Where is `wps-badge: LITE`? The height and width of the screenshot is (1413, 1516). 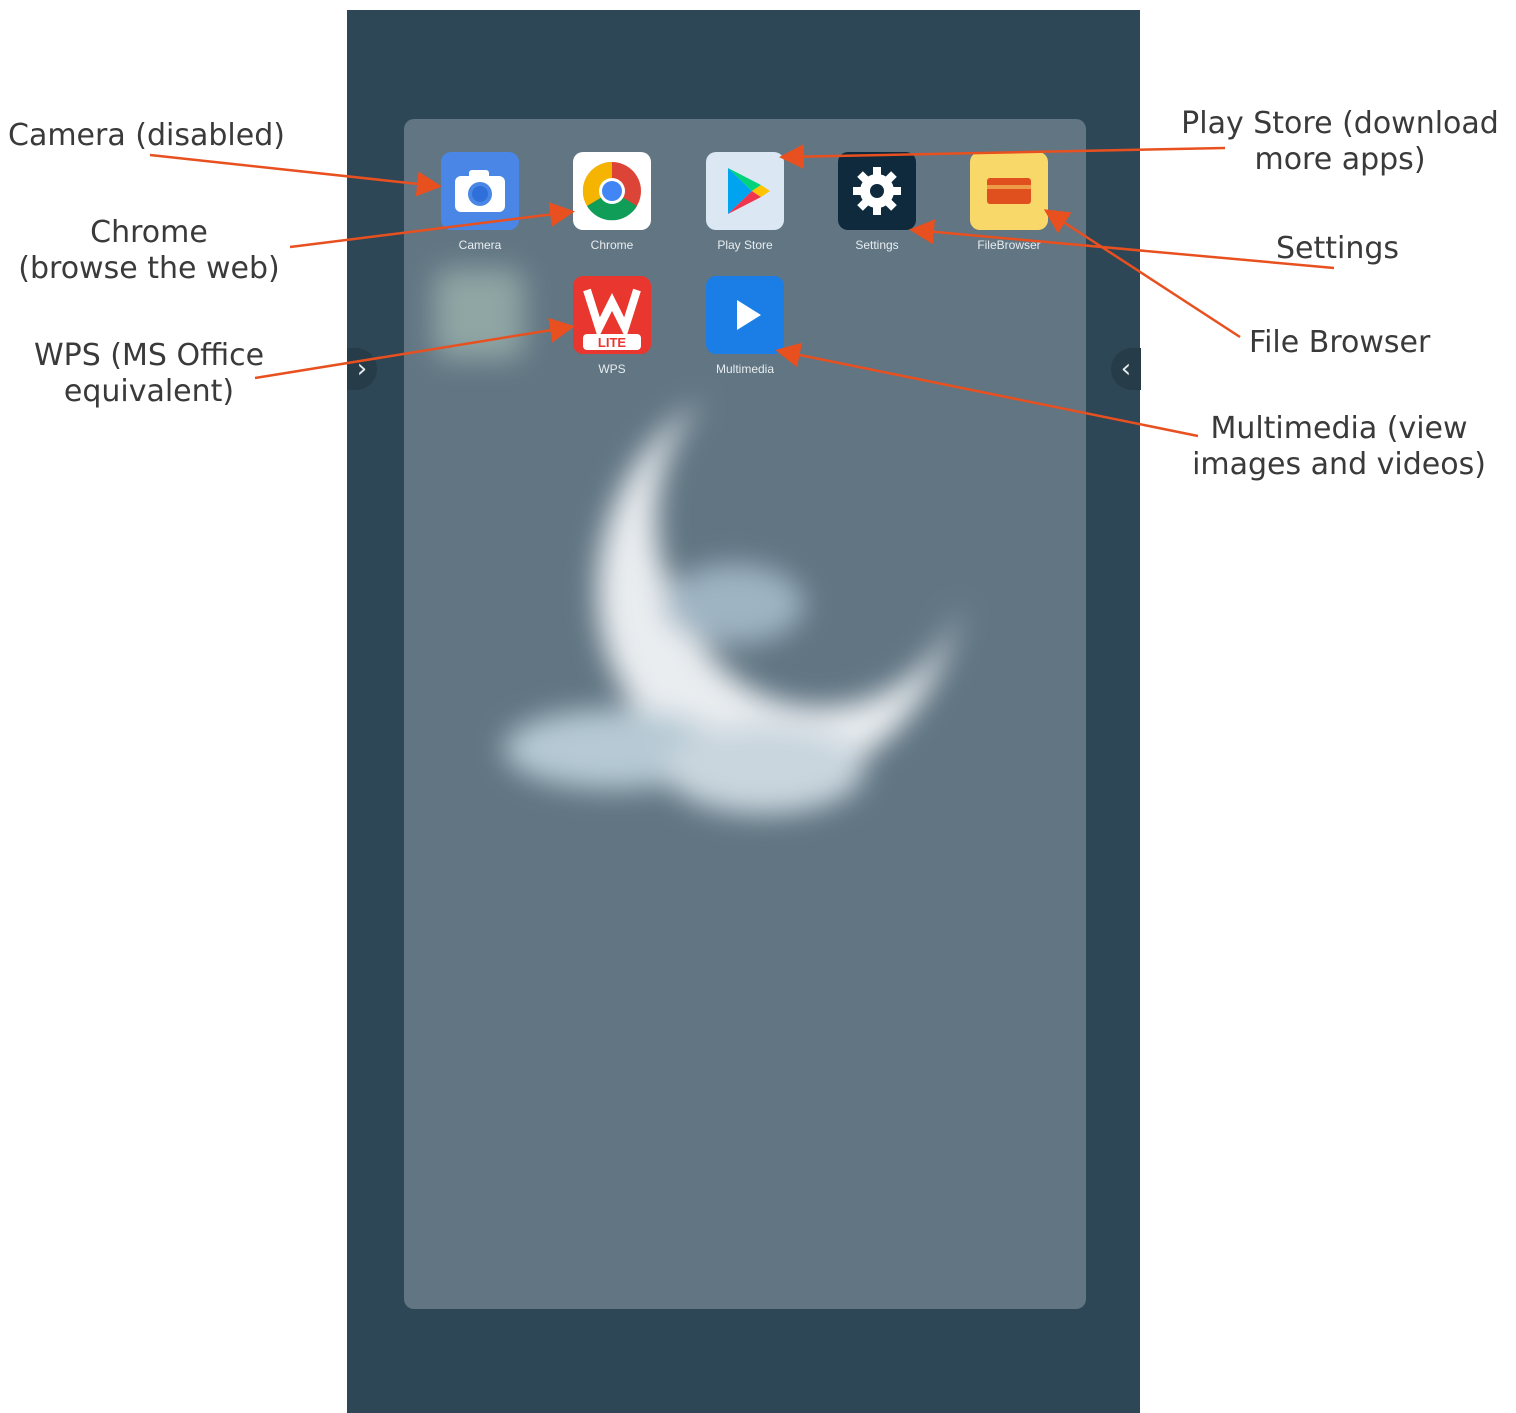 wps-badge: LITE is located at coordinates (612, 342).